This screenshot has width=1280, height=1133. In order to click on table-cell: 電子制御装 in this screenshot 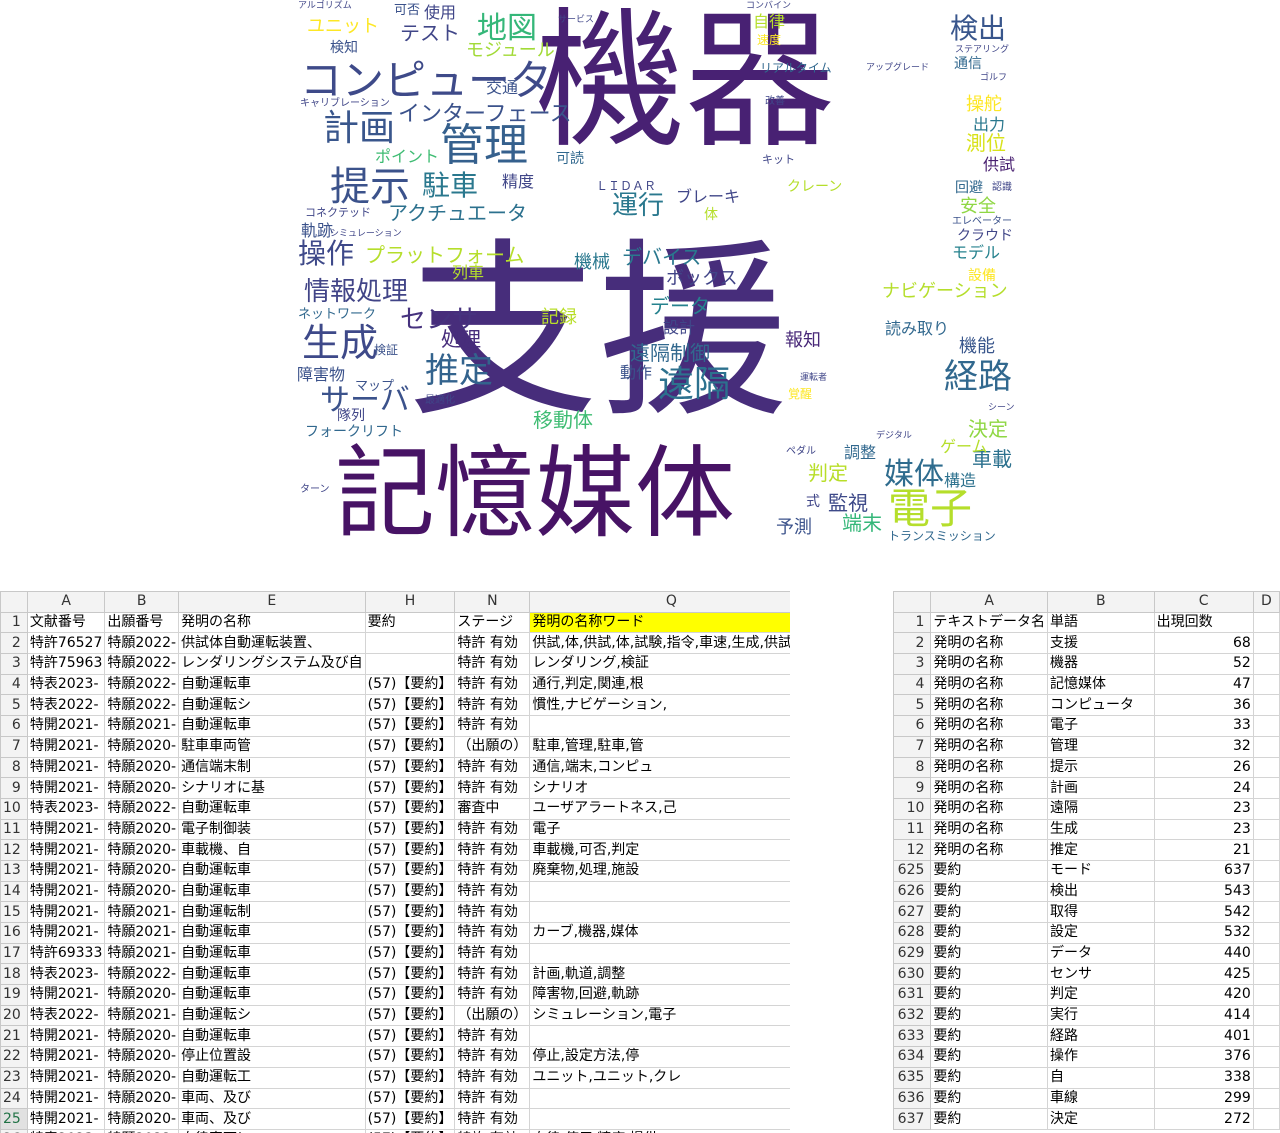, I will do `click(272, 829)`.